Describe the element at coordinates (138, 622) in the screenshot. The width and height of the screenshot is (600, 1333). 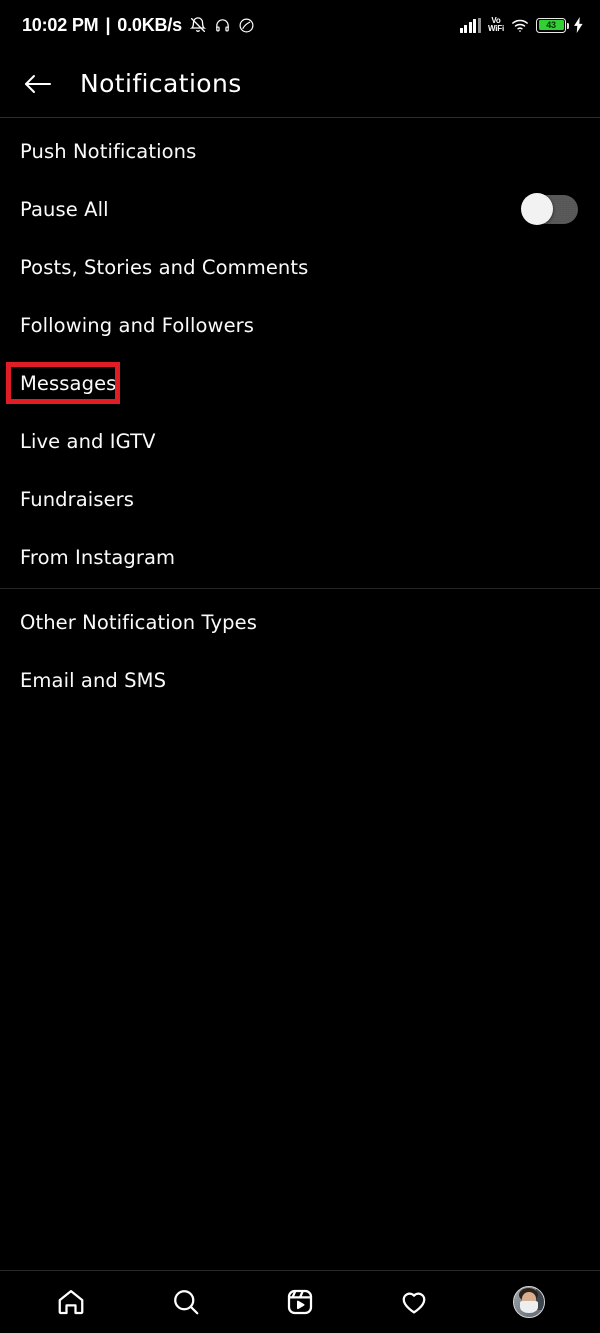
I see `row-label: Other Notification Types` at that location.